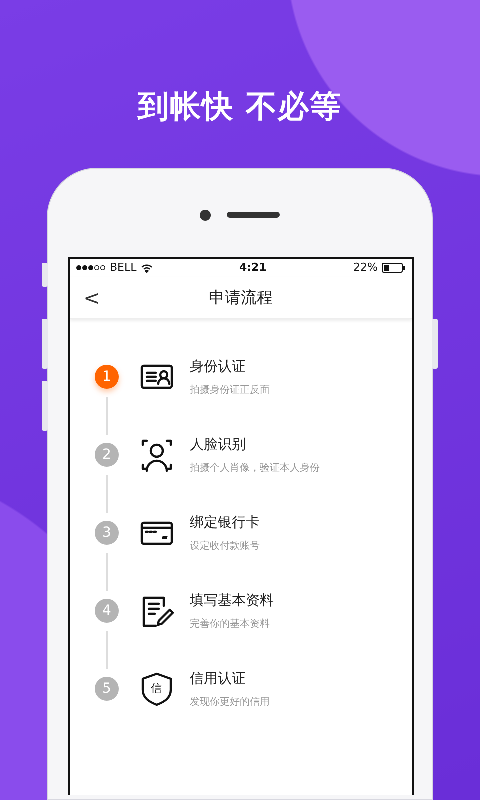 The image size is (480, 800). What do you see at coordinates (230, 391) in the screenshot?
I see `step-description: 拍摄身份证正反面` at bounding box center [230, 391].